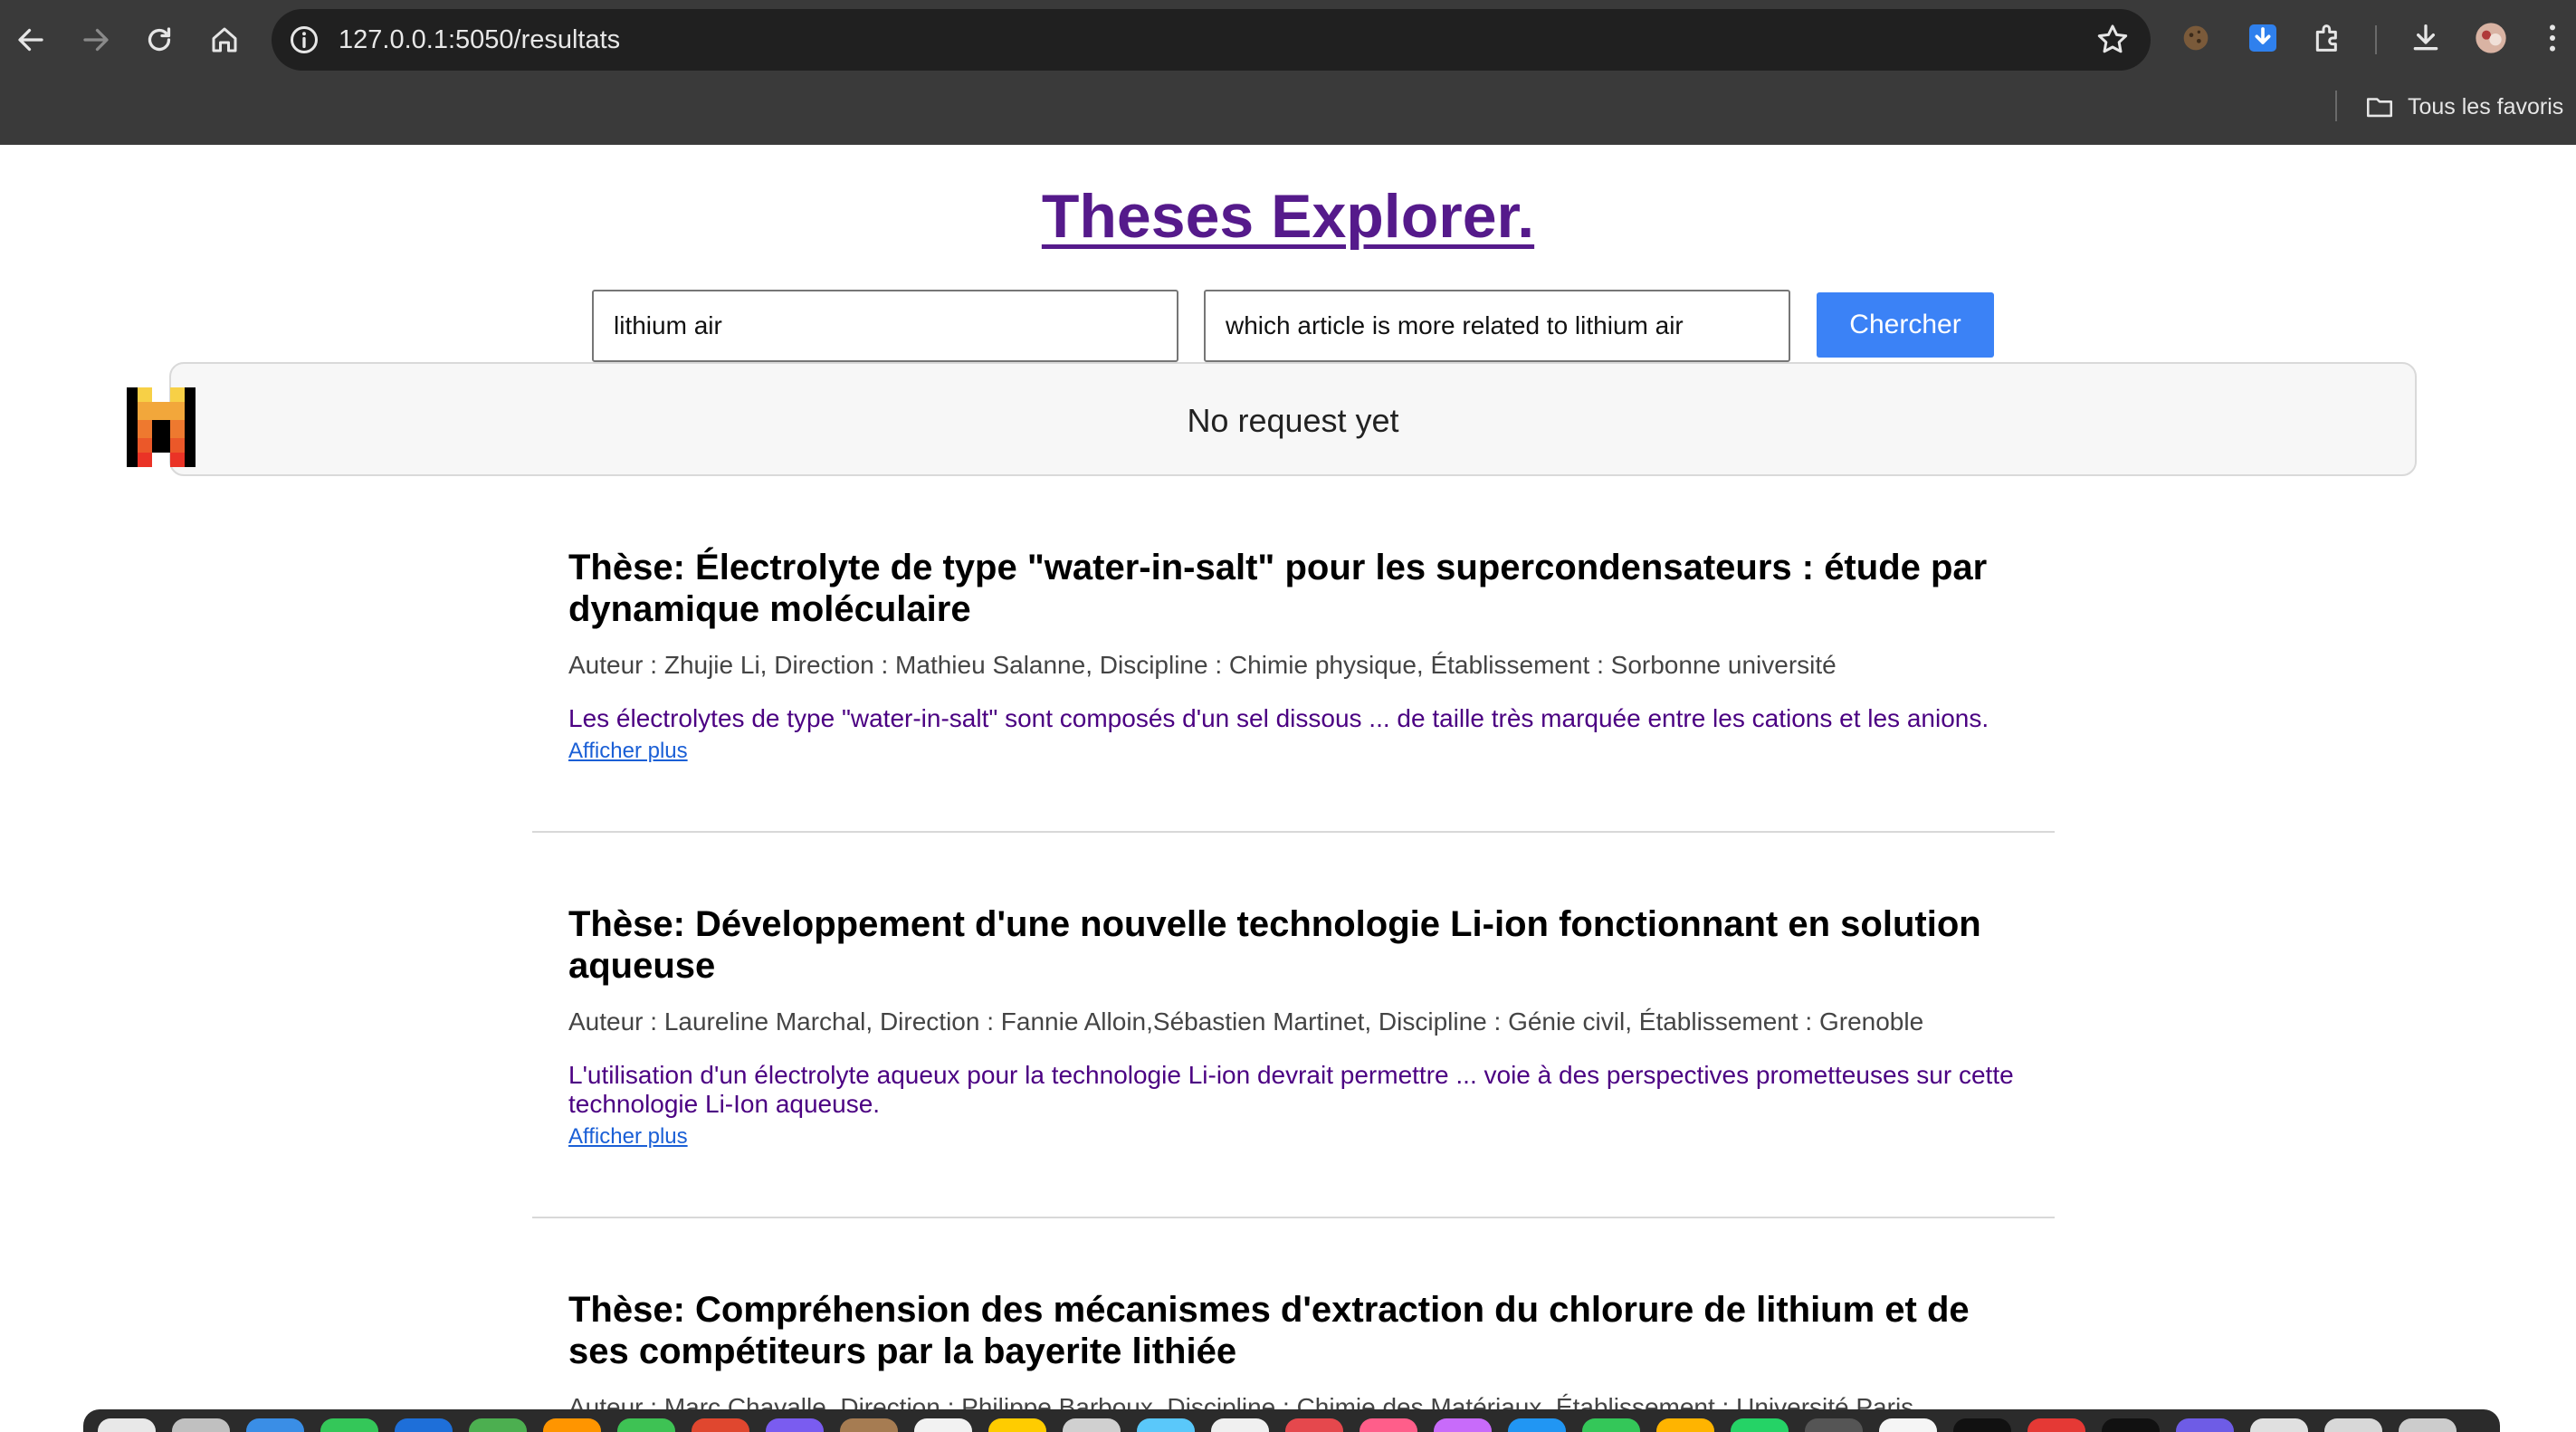  I want to click on question-input, so click(1497, 326).